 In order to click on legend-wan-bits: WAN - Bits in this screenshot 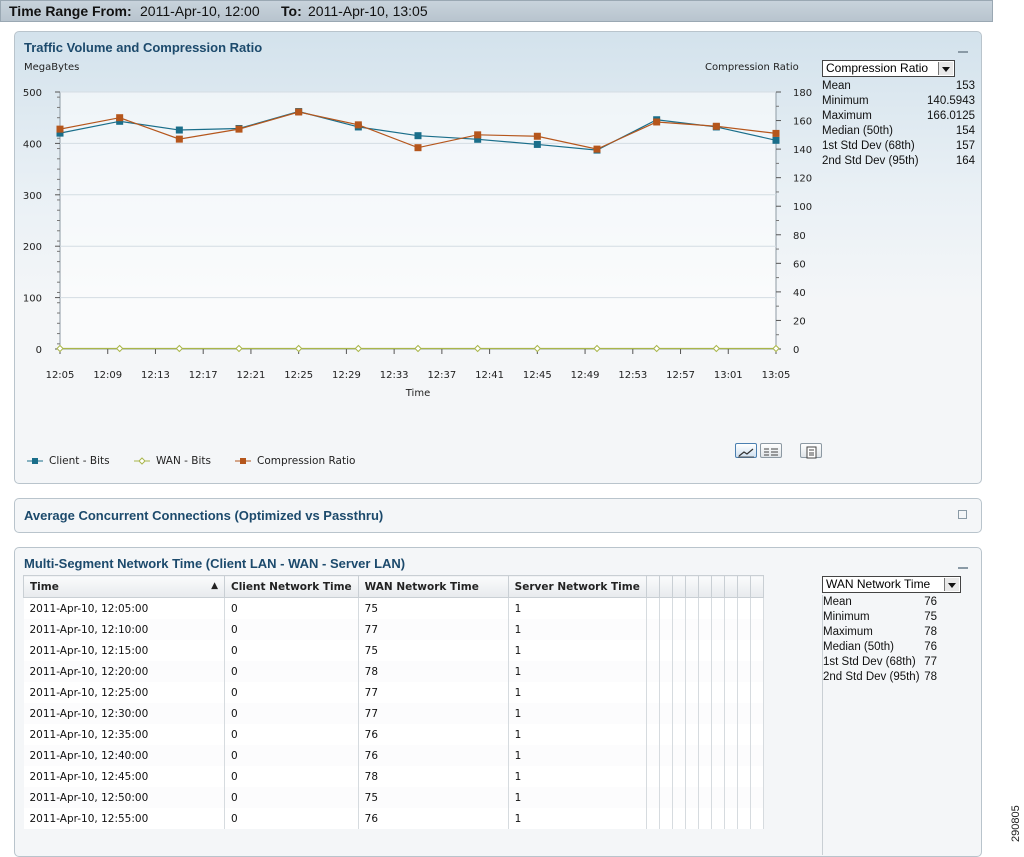, I will do `click(172, 461)`.